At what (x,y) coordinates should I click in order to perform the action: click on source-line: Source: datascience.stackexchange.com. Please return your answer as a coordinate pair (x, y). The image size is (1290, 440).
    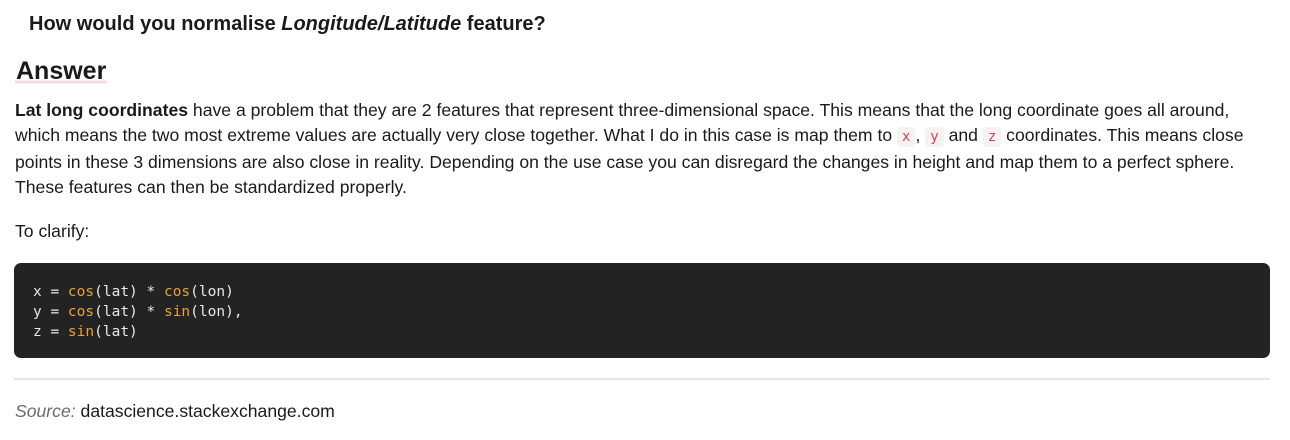
    Looking at the image, I should click on (175, 411).